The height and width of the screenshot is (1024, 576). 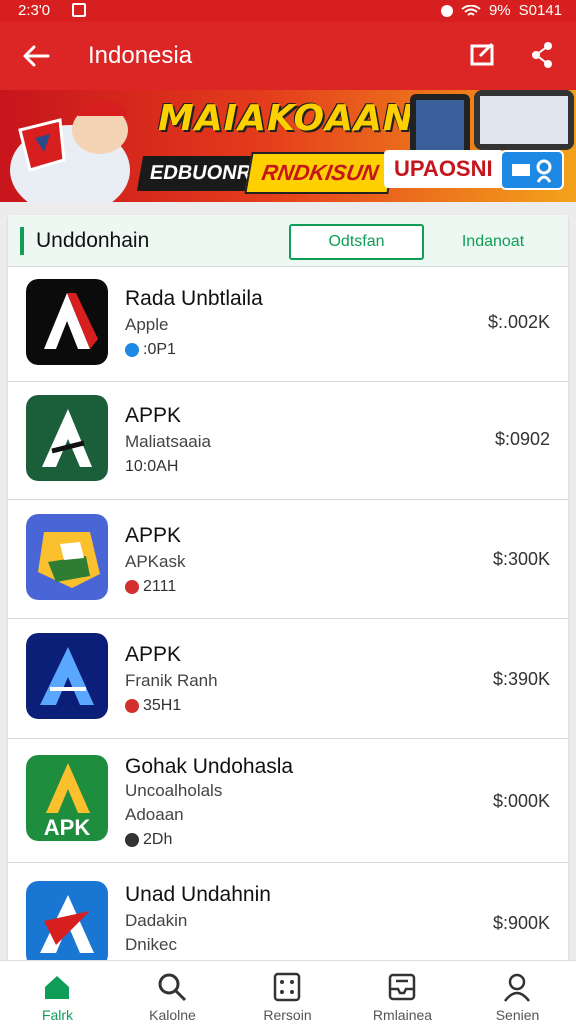 What do you see at coordinates (517, 987) in the screenshot?
I see `person-icon` at bounding box center [517, 987].